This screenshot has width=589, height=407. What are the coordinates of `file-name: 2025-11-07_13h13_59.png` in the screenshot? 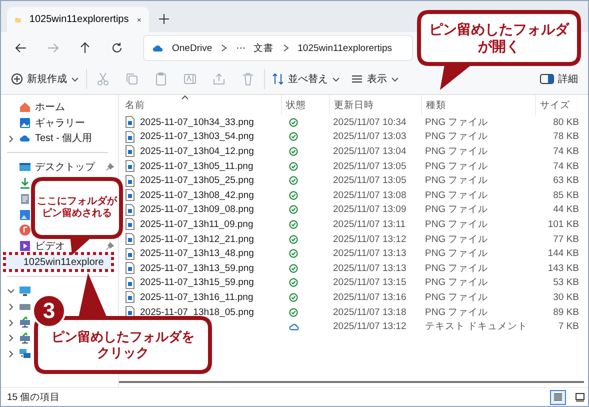 It's located at (197, 268).